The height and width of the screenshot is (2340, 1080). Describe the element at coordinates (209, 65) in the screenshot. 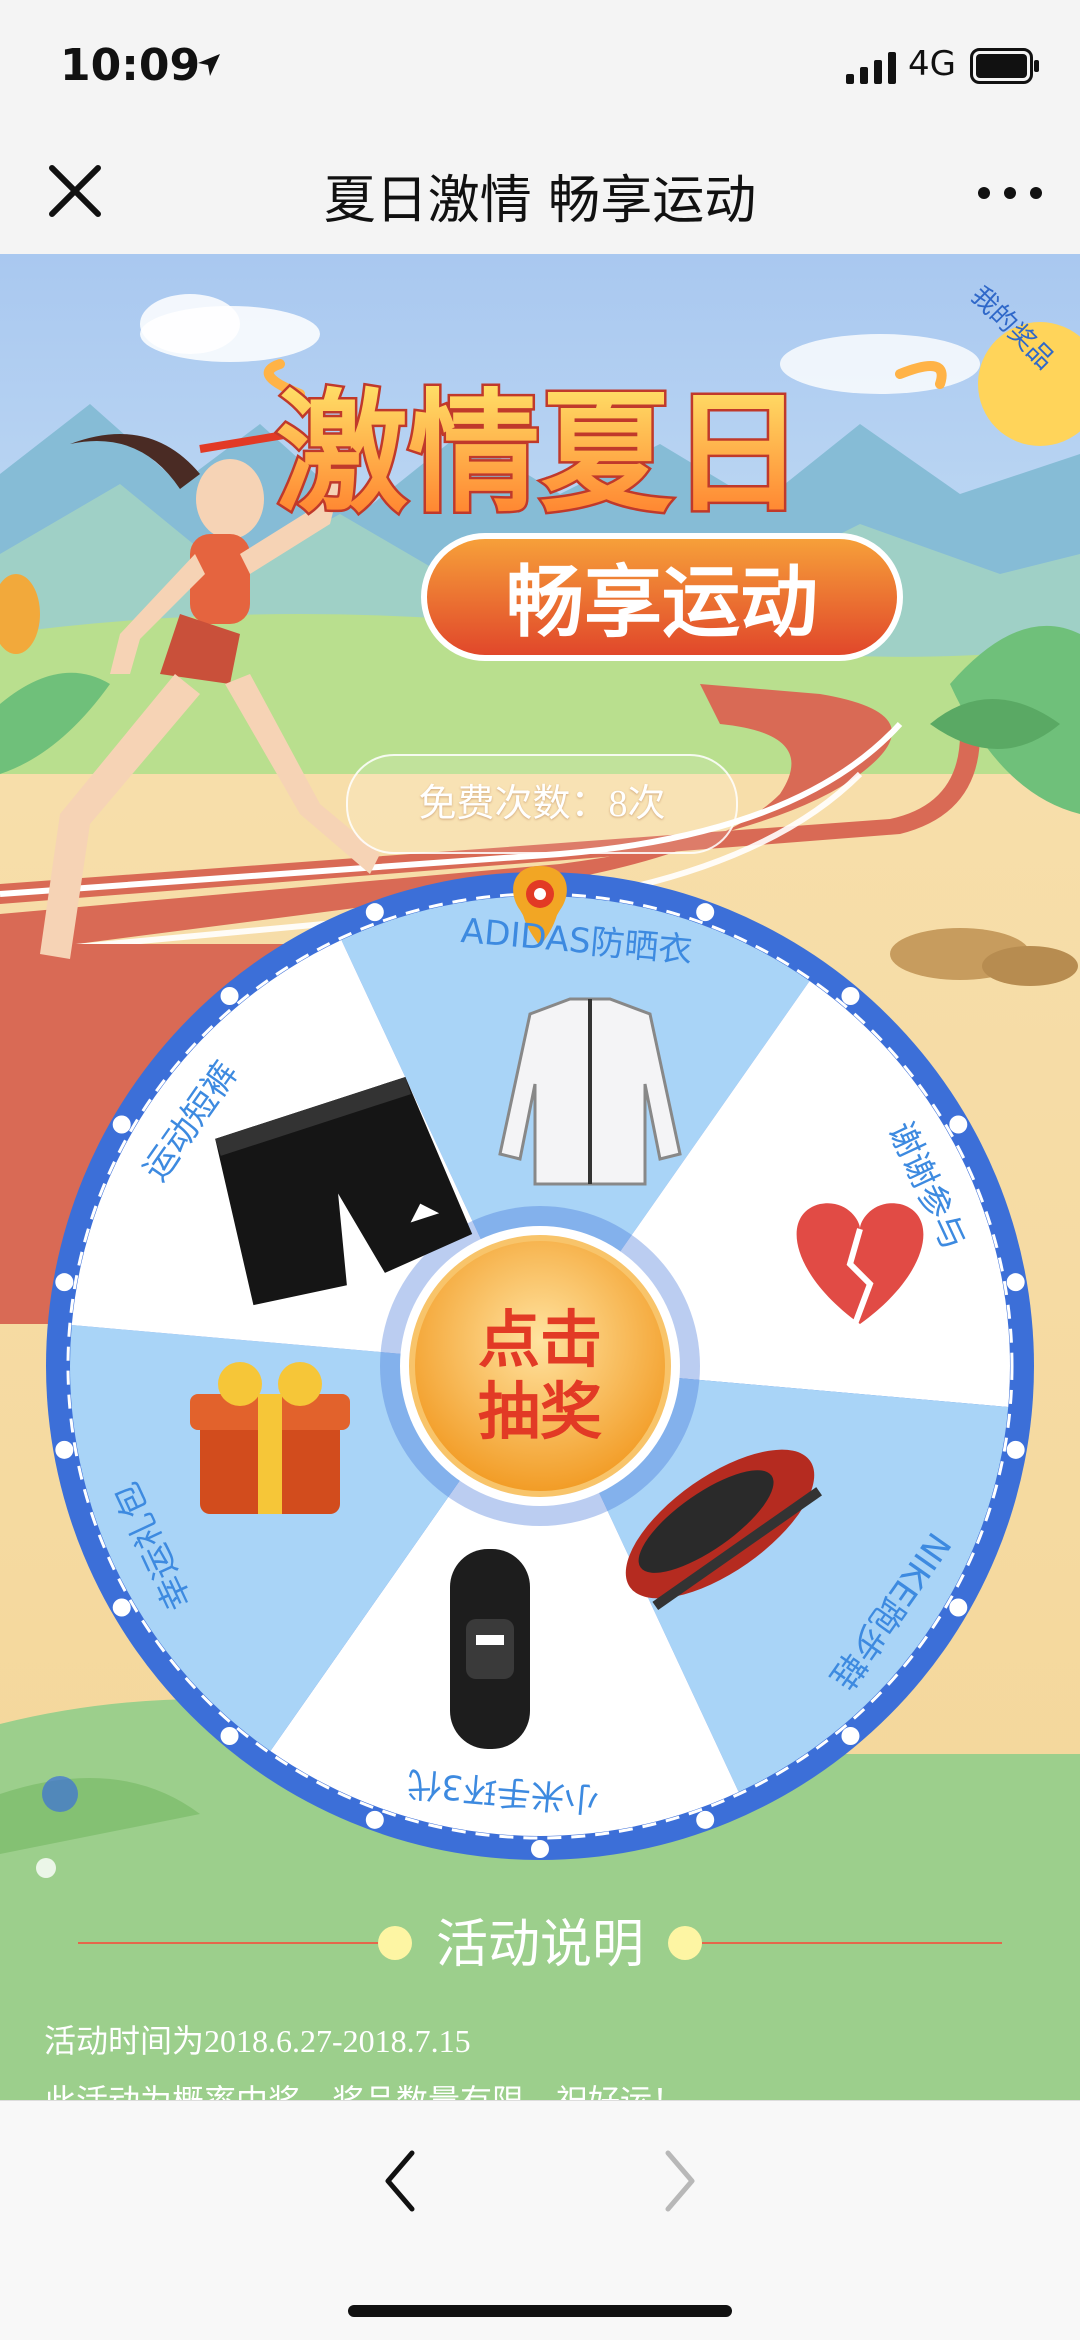

I see `location-arrow-icon` at that location.